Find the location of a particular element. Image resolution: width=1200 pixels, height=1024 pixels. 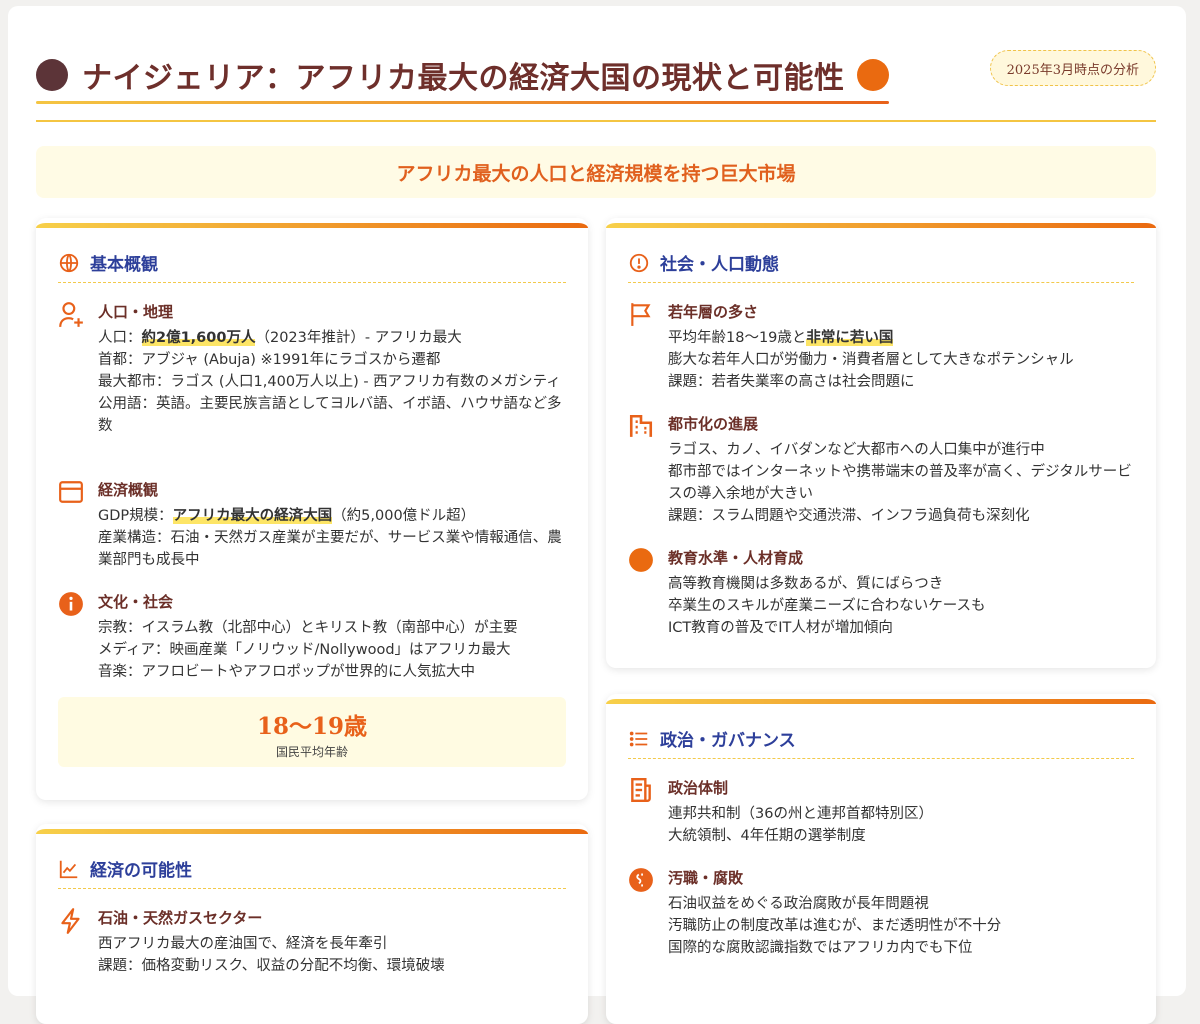

line: 汚職防止の制度改革は進むが、まだ透明性が不十分 is located at coordinates (835, 926).